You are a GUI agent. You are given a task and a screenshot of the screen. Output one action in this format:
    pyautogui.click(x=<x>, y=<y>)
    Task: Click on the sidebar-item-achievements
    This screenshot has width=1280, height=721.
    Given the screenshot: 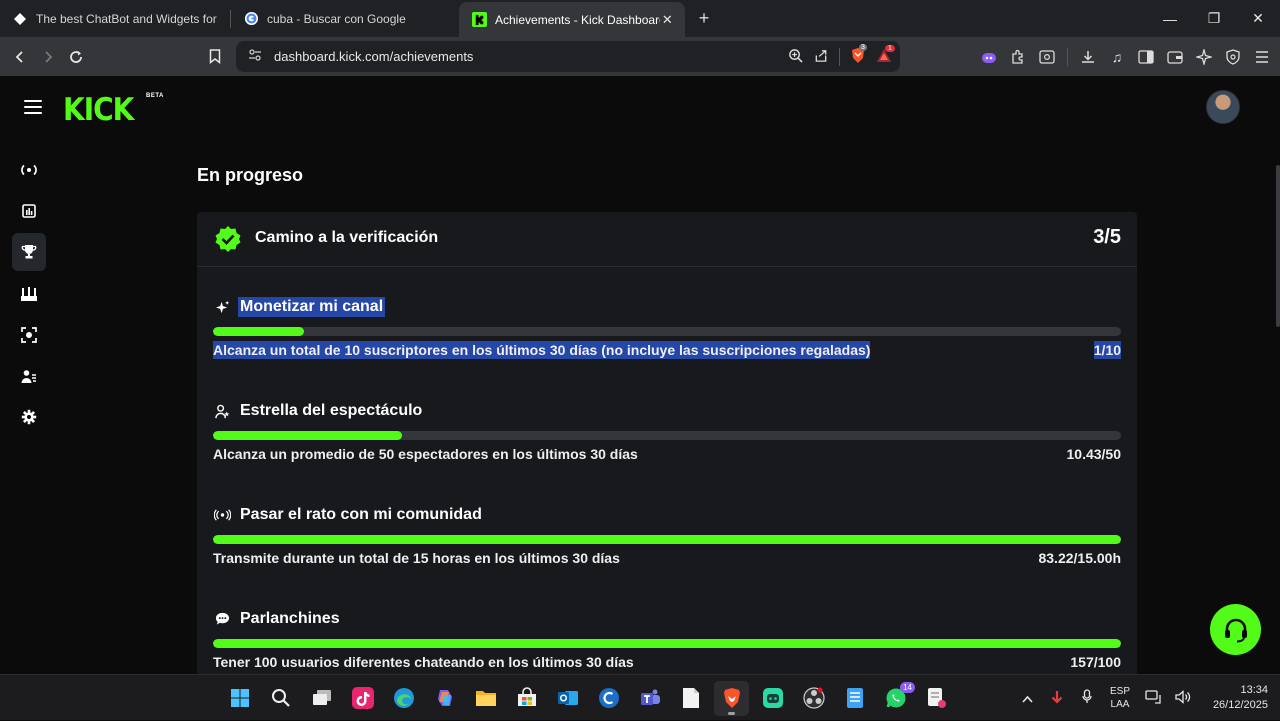 What is the action you would take?
    pyautogui.click(x=29, y=252)
    